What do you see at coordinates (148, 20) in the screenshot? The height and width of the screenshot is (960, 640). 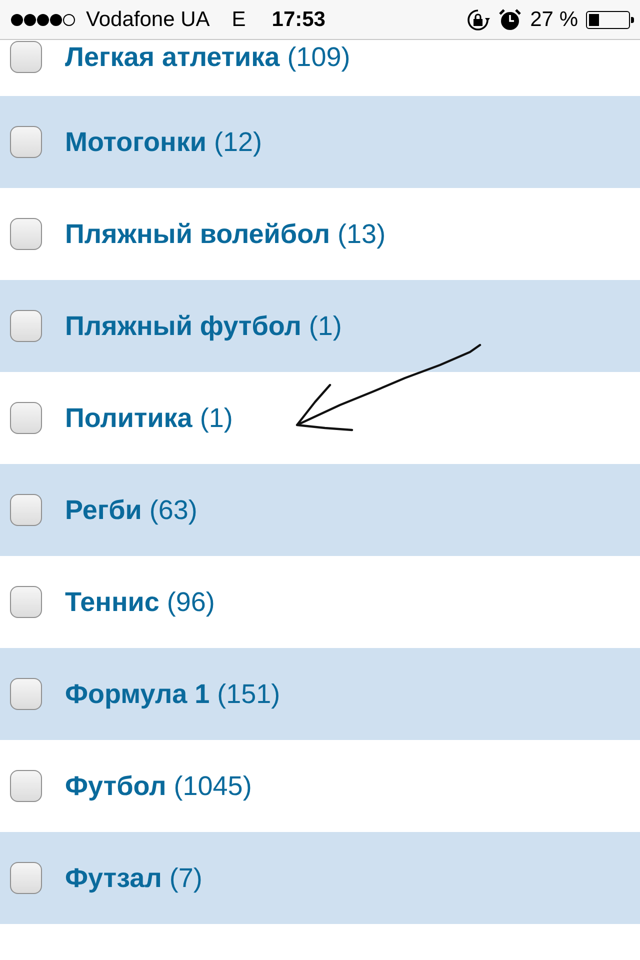 I see `carrier-name: Vodafone UA` at bounding box center [148, 20].